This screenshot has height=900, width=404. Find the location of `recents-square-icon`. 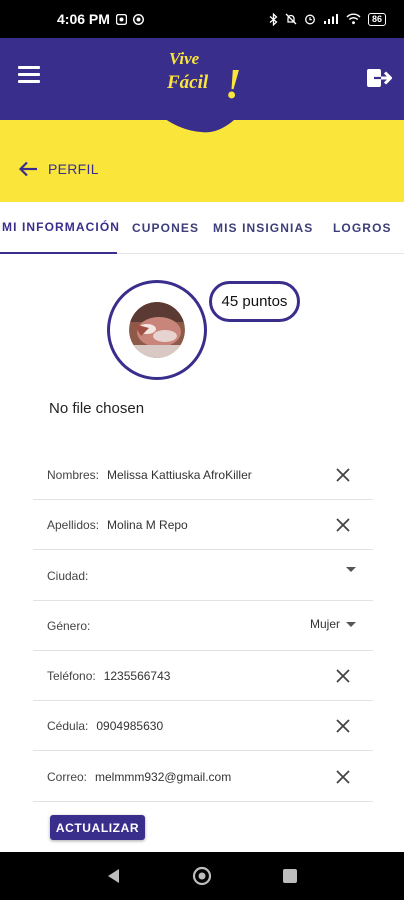

recents-square-icon is located at coordinates (290, 876).